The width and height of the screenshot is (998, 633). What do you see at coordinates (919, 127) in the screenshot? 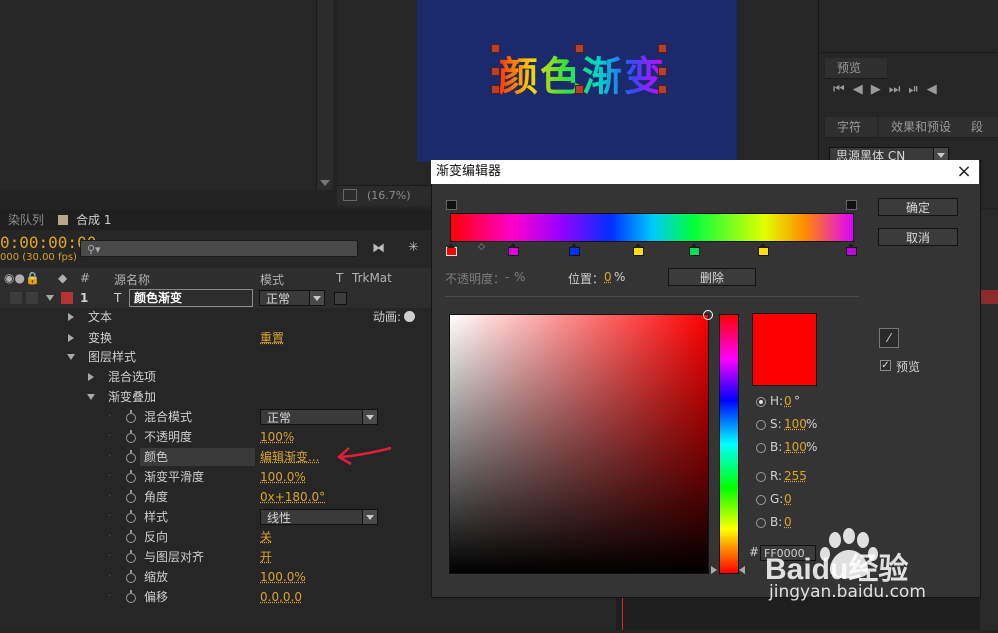
I see `tab-effects: 效果和预设` at bounding box center [919, 127].